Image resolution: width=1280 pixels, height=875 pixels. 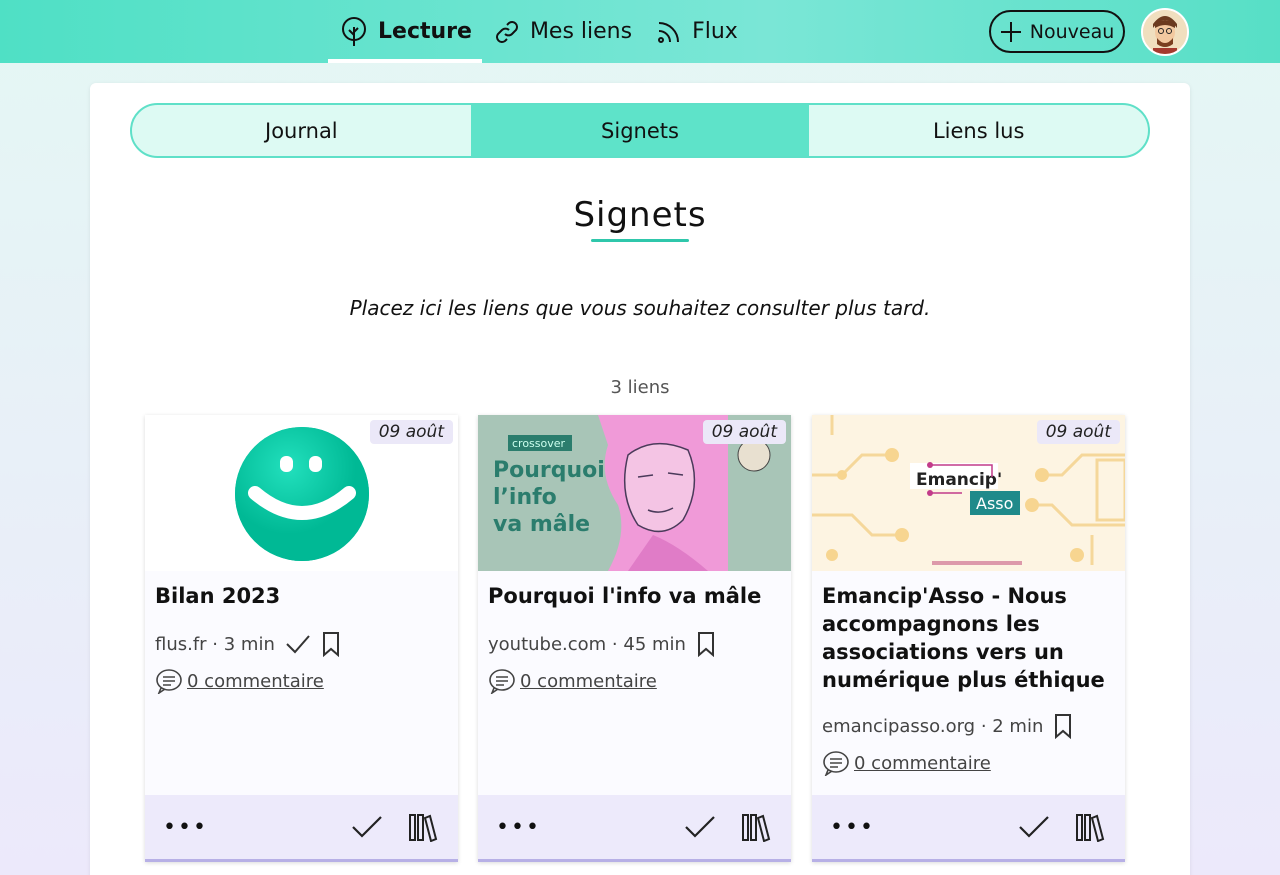 I want to click on link-icon, so click(x=506, y=31).